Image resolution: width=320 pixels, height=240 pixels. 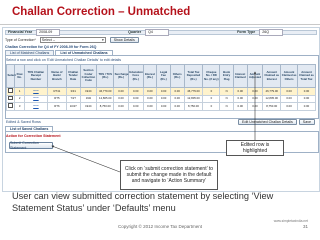 I want to click on form-type-value: 26Q, so click(x=271, y=32).